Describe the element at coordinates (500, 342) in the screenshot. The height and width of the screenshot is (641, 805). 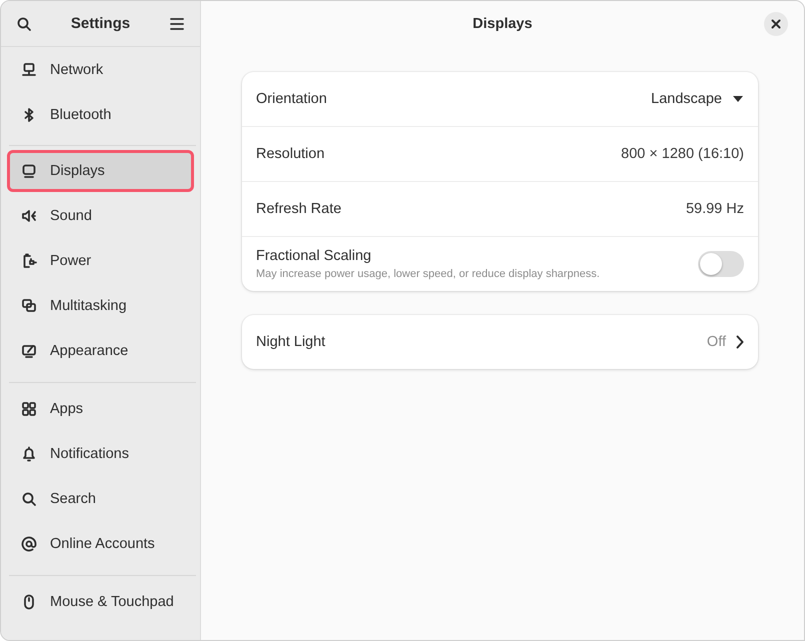
I see `settings-row: Night Light Off` at that location.